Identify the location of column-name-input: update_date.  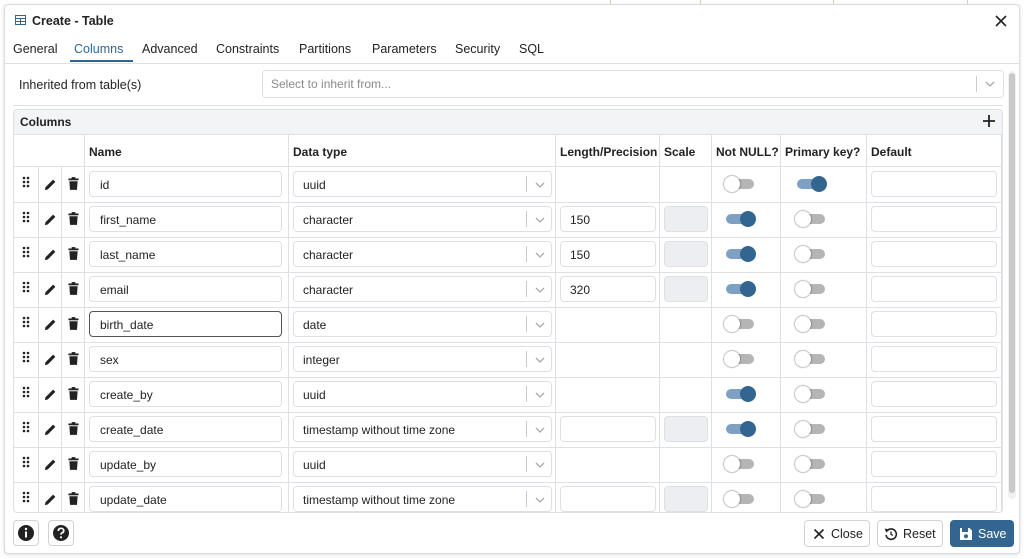
(185, 499).